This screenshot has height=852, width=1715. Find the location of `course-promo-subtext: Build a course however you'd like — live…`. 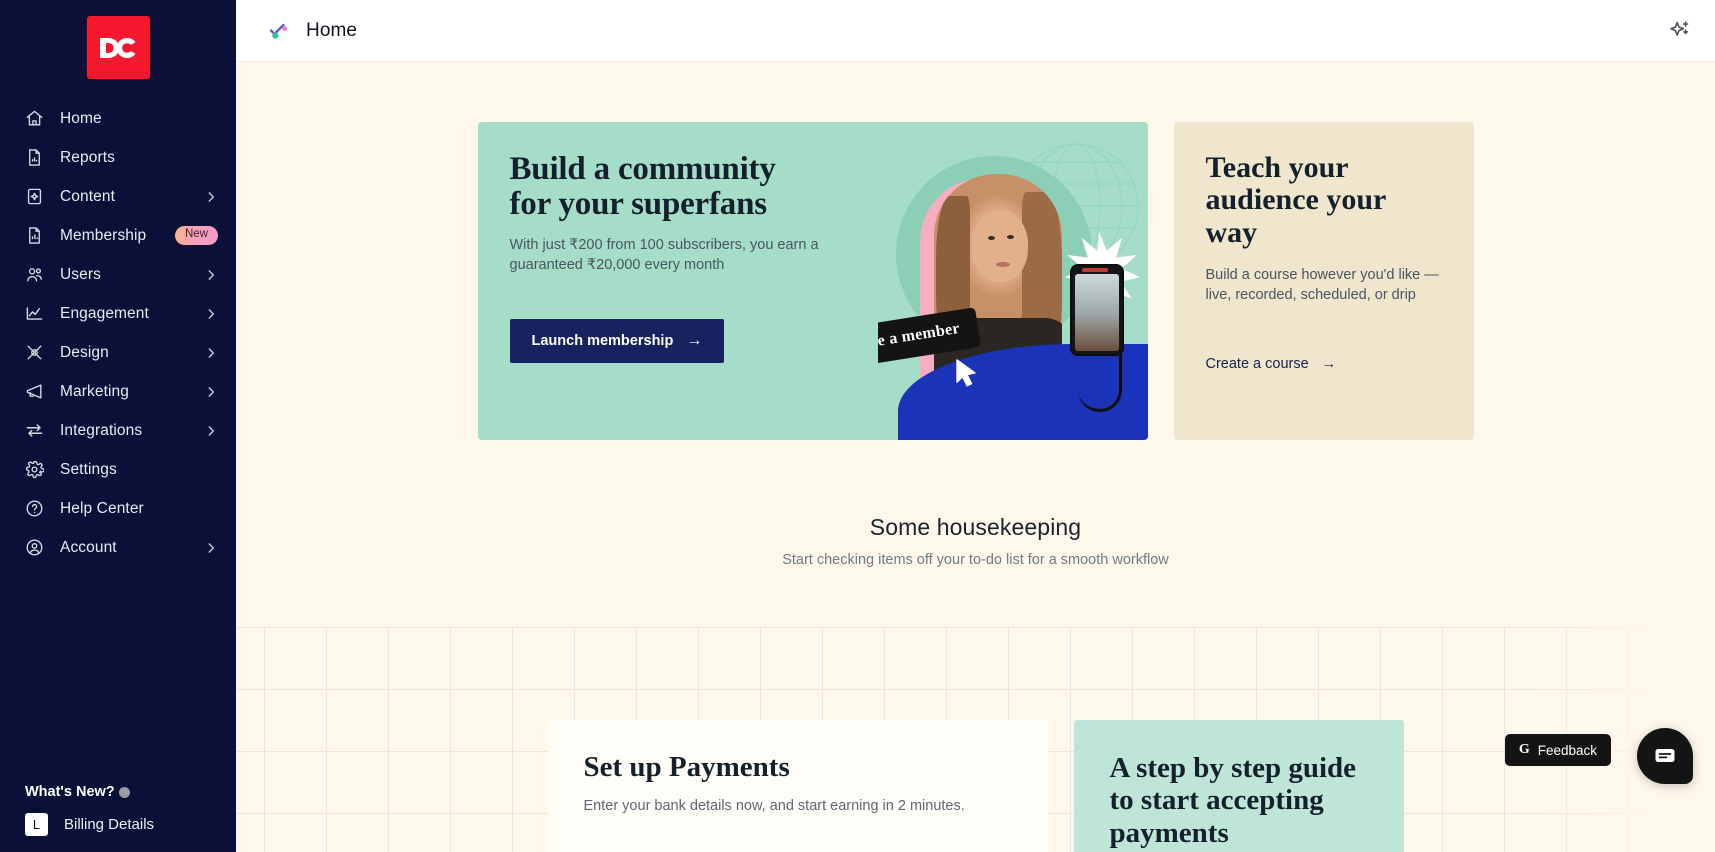

course-promo-subtext: Build a course however you'd like — live… is located at coordinates (1322, 285).